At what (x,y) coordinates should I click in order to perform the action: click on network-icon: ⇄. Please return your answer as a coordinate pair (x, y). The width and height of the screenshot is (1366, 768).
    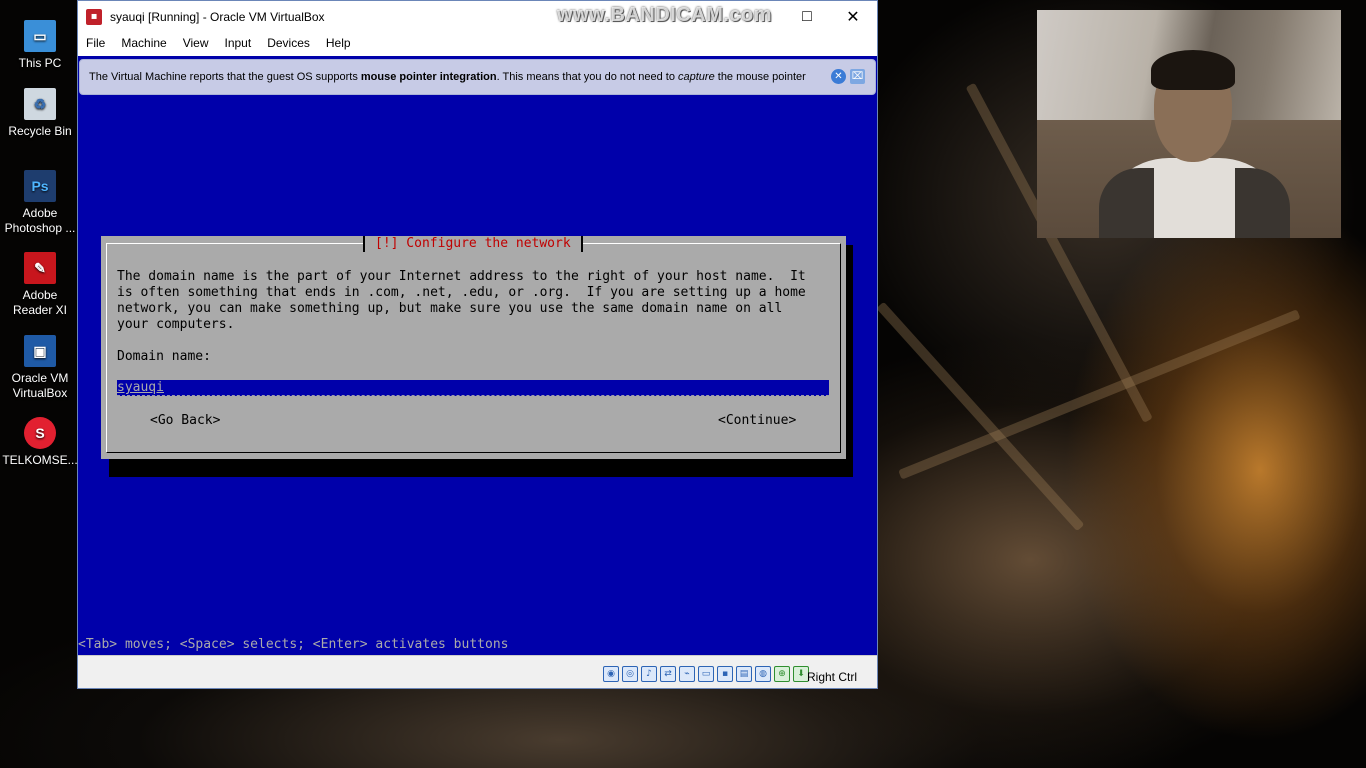
    Looking at the image, I should click on (668, 674).